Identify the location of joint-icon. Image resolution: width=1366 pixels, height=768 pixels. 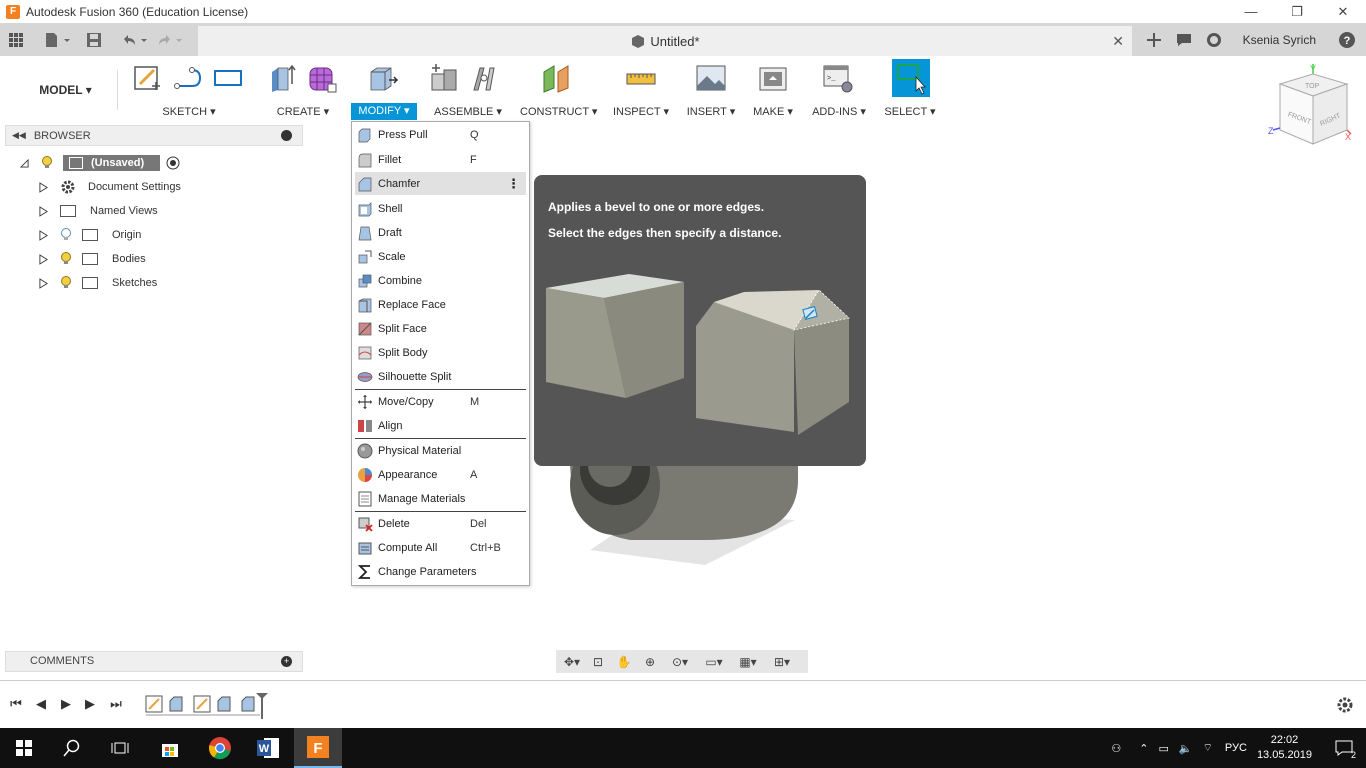
(484, 78).